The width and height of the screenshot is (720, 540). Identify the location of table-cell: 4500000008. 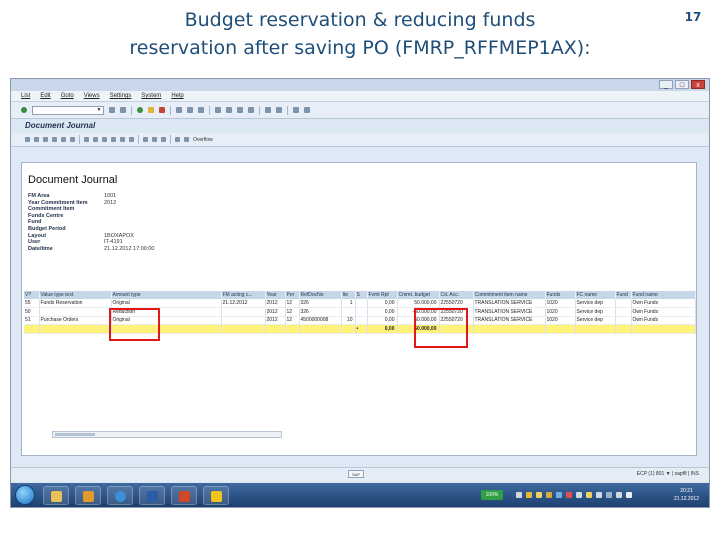
(320, 320).